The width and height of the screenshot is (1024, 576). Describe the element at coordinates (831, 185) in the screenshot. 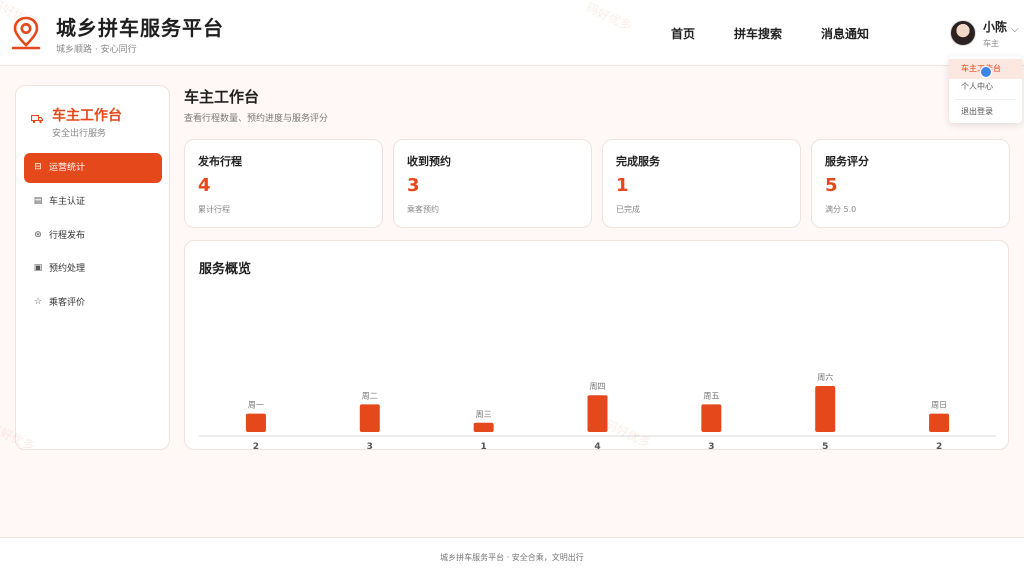

I see `stat-value: 5` at that location.